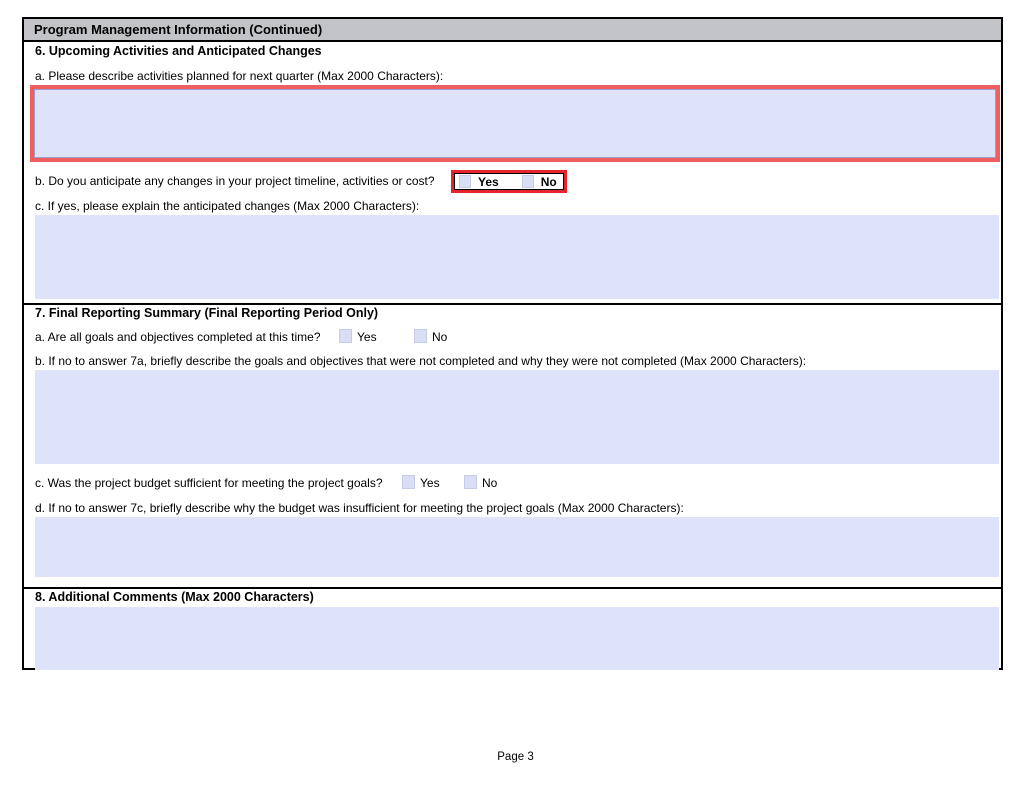  Describe the element at coordinates (470, 482) in the screenshot. I see `budget-sufficient-no-checkbox` at that location.